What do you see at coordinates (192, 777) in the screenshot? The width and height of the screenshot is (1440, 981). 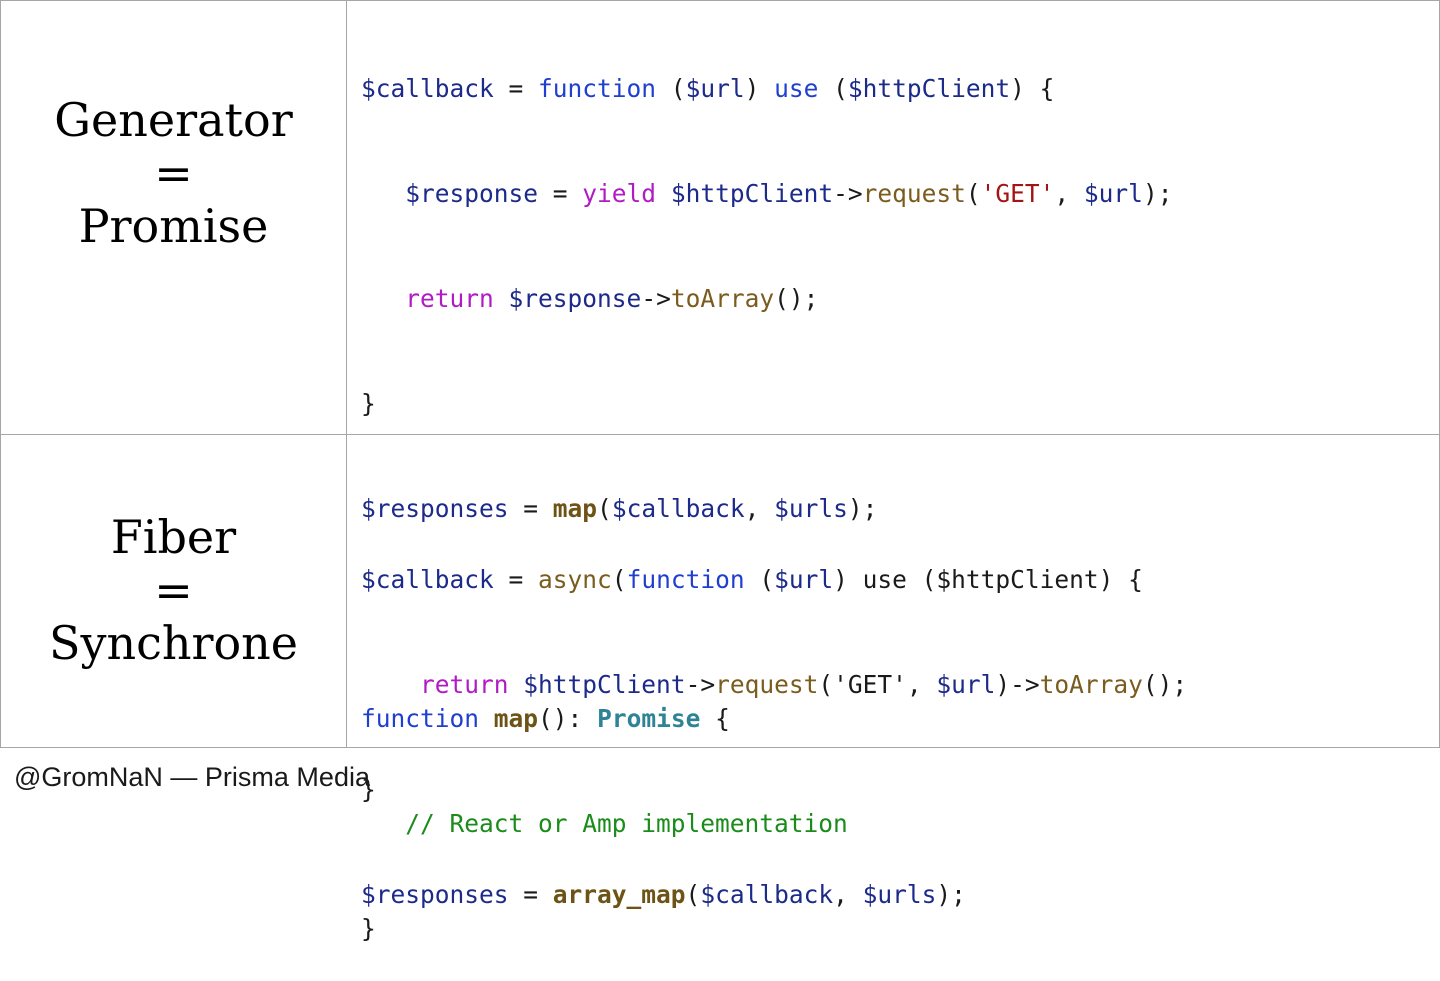 I see `footer-credit: @GromNaN — Prisma Media` at bounding box center [192, 777].